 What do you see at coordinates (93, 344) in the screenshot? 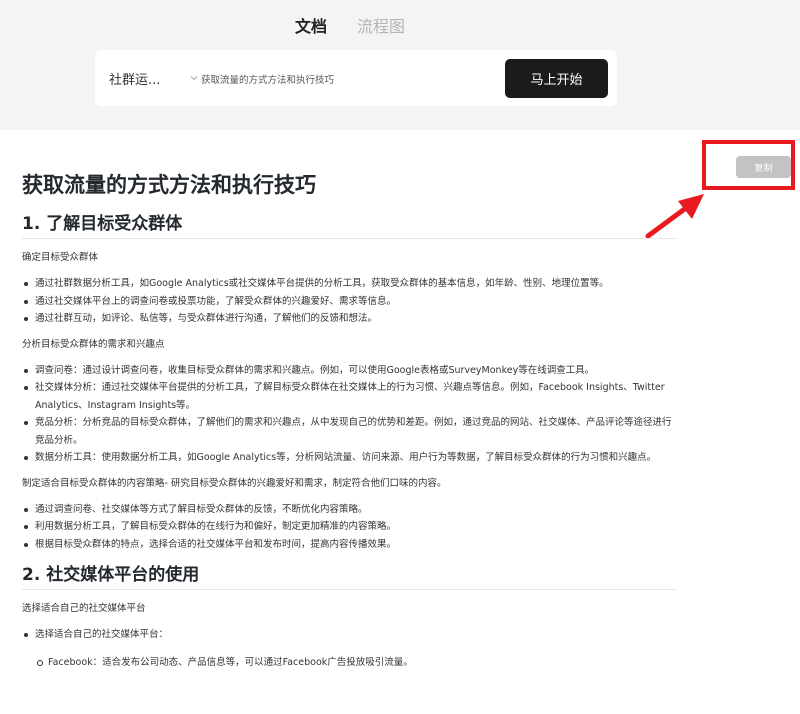
I see `paragraph: 分析目标受众群体的需求和兴趣点` at bounding box center [93, 344].